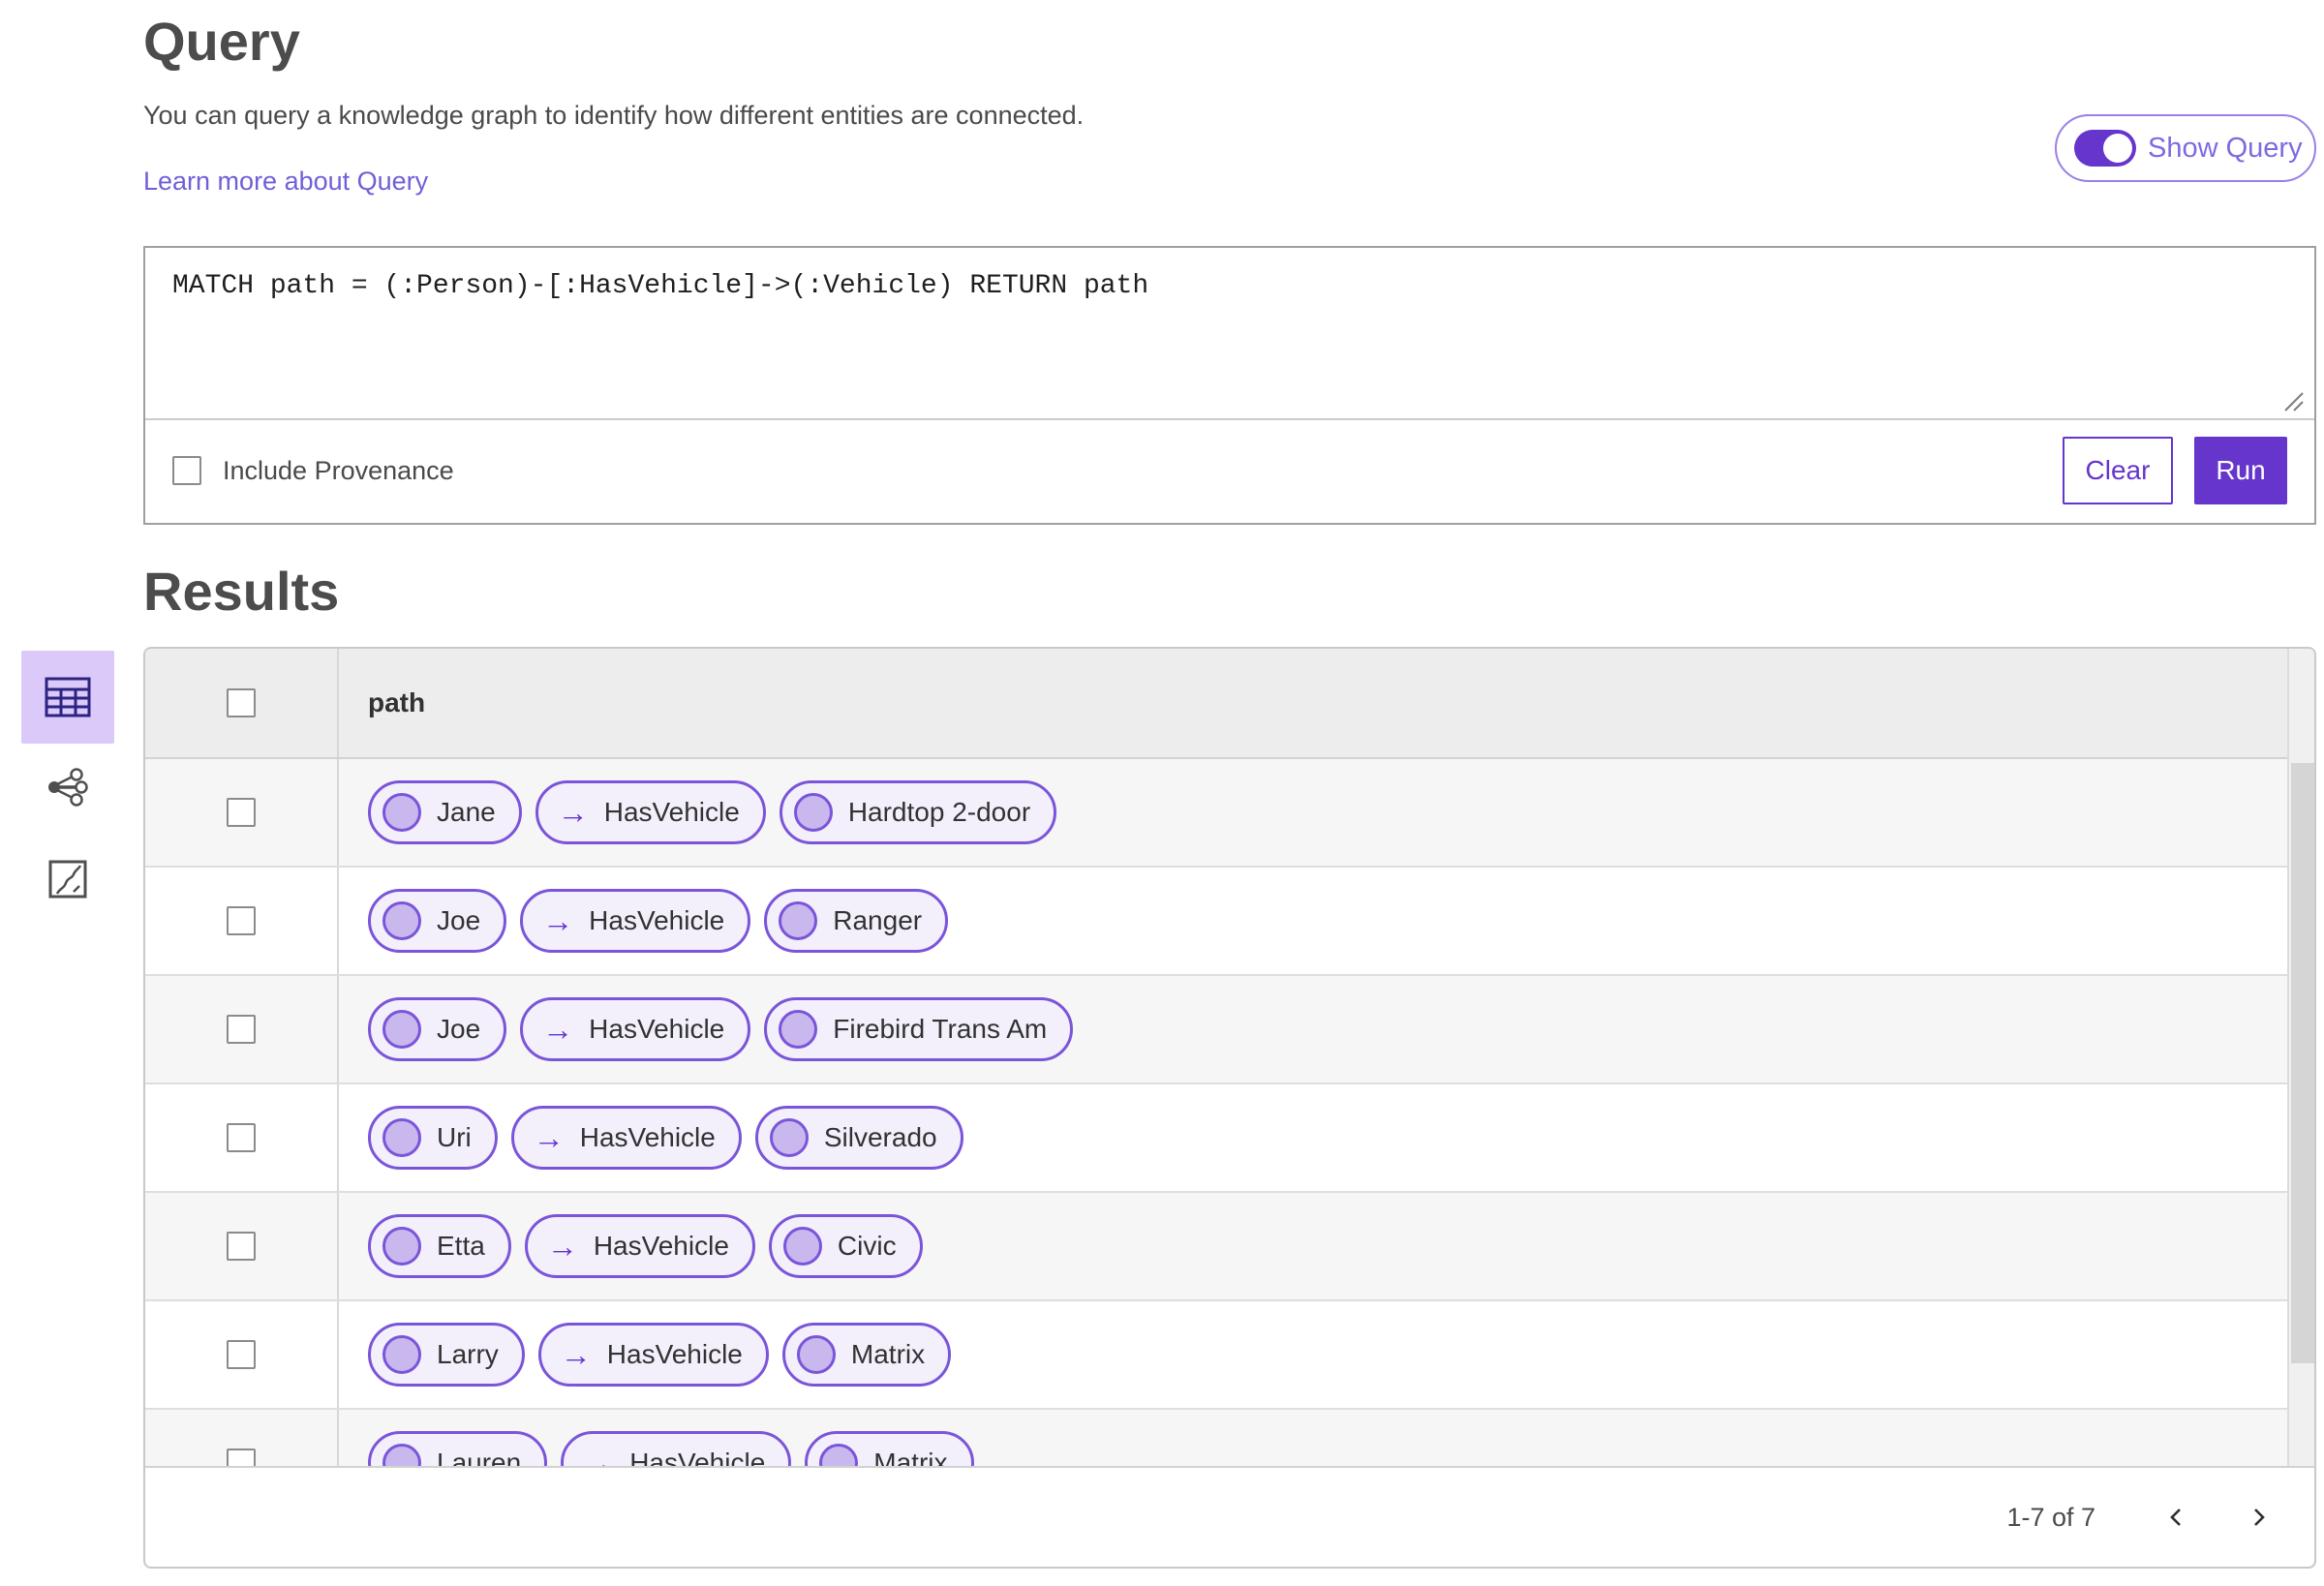  I want to click on learn-more-link: Learn more about Query, so click(285, 182).